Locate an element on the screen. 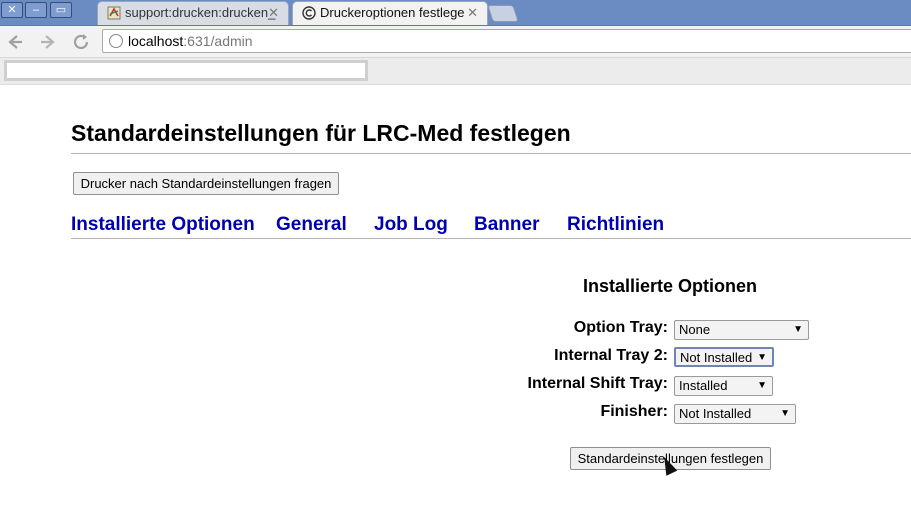 This screenshot has height=516, width=911. nav-policies: Richtlinien is located at coordinates (615, 225).